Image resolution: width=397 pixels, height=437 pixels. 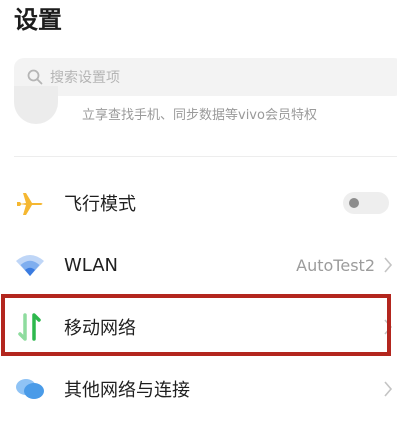 What do you see at coordinates (30, 327) in the screenshot?
I see `mobile-data-icon` at bounding box center [30, 327].